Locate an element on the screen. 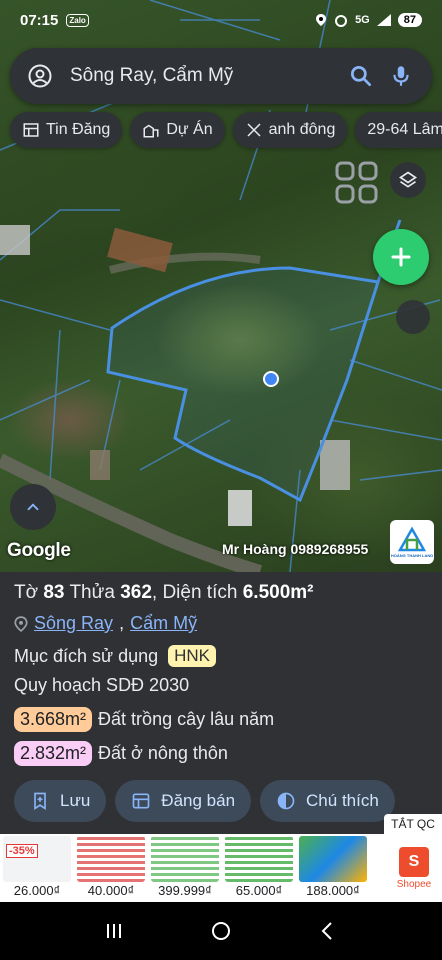  zone-label: Đất trồng cây lâu năm is located at coordinates (186, 719).